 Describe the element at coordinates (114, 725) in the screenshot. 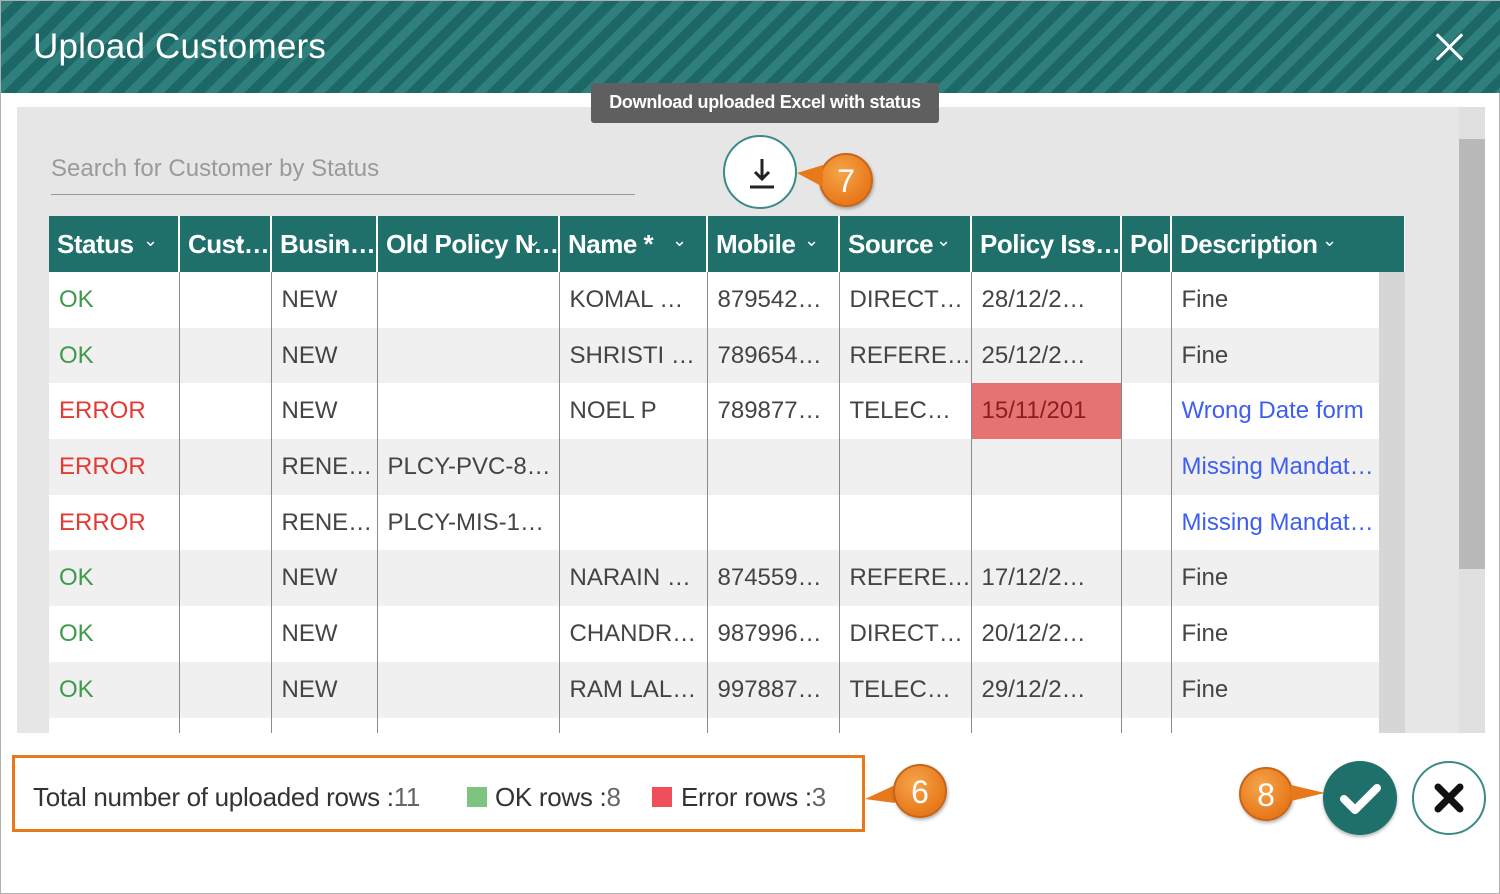

I see `status-cell` at that location.